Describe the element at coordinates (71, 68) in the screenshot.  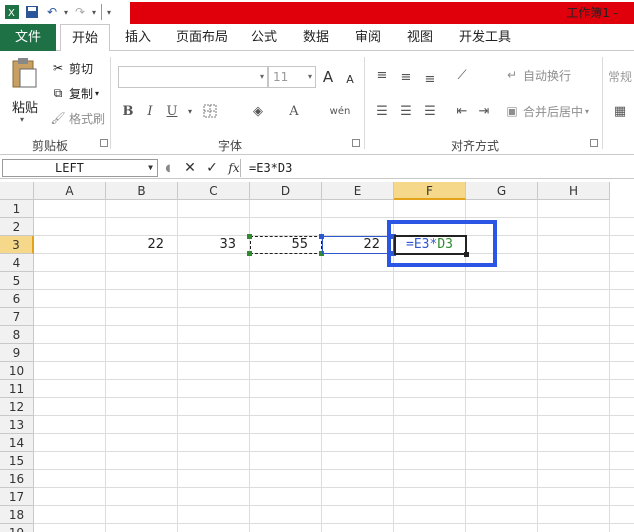
I see `cut-button: ✂ 剪切` at that location.